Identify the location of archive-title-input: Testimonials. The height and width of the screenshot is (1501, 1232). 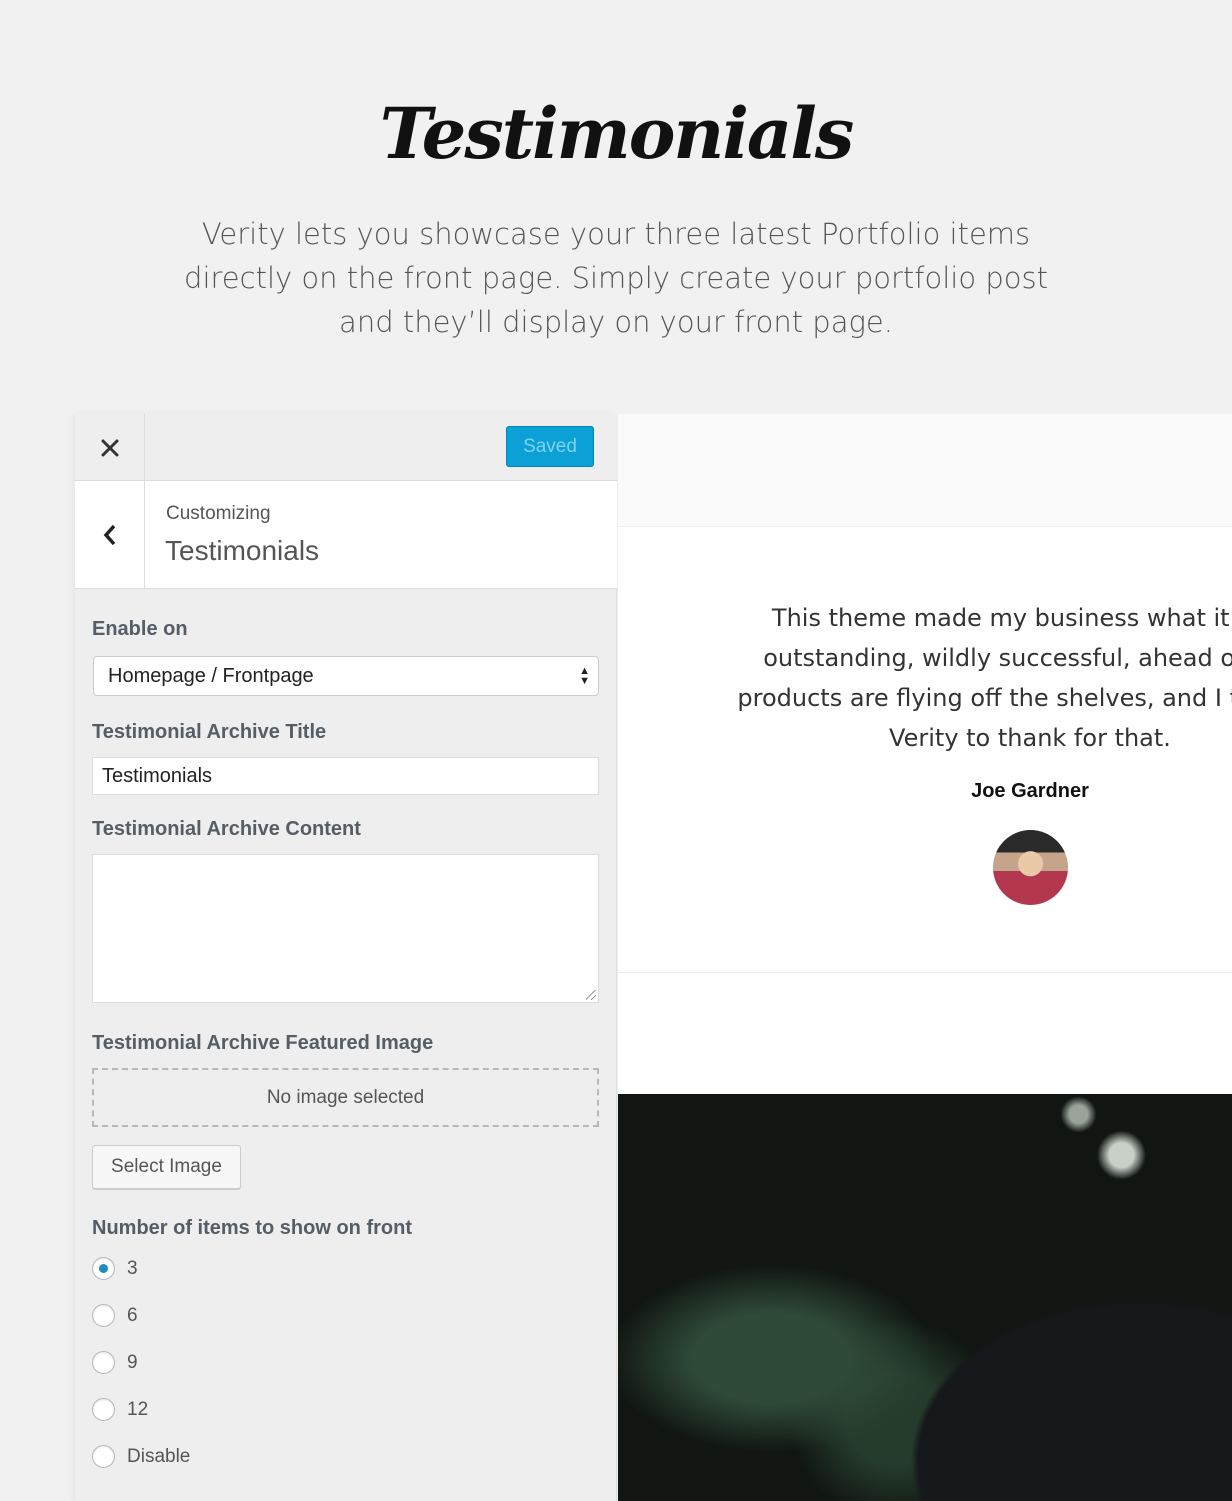
(345, 776).